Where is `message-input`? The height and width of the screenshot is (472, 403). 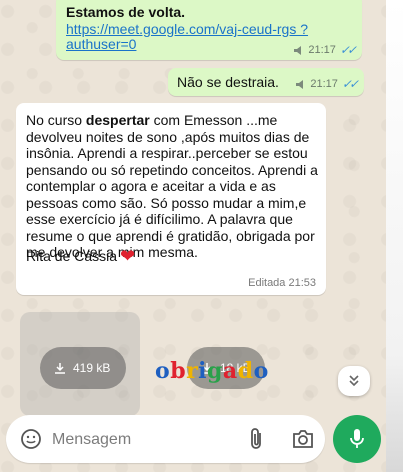
message-input is located at coordinates (142, 440).